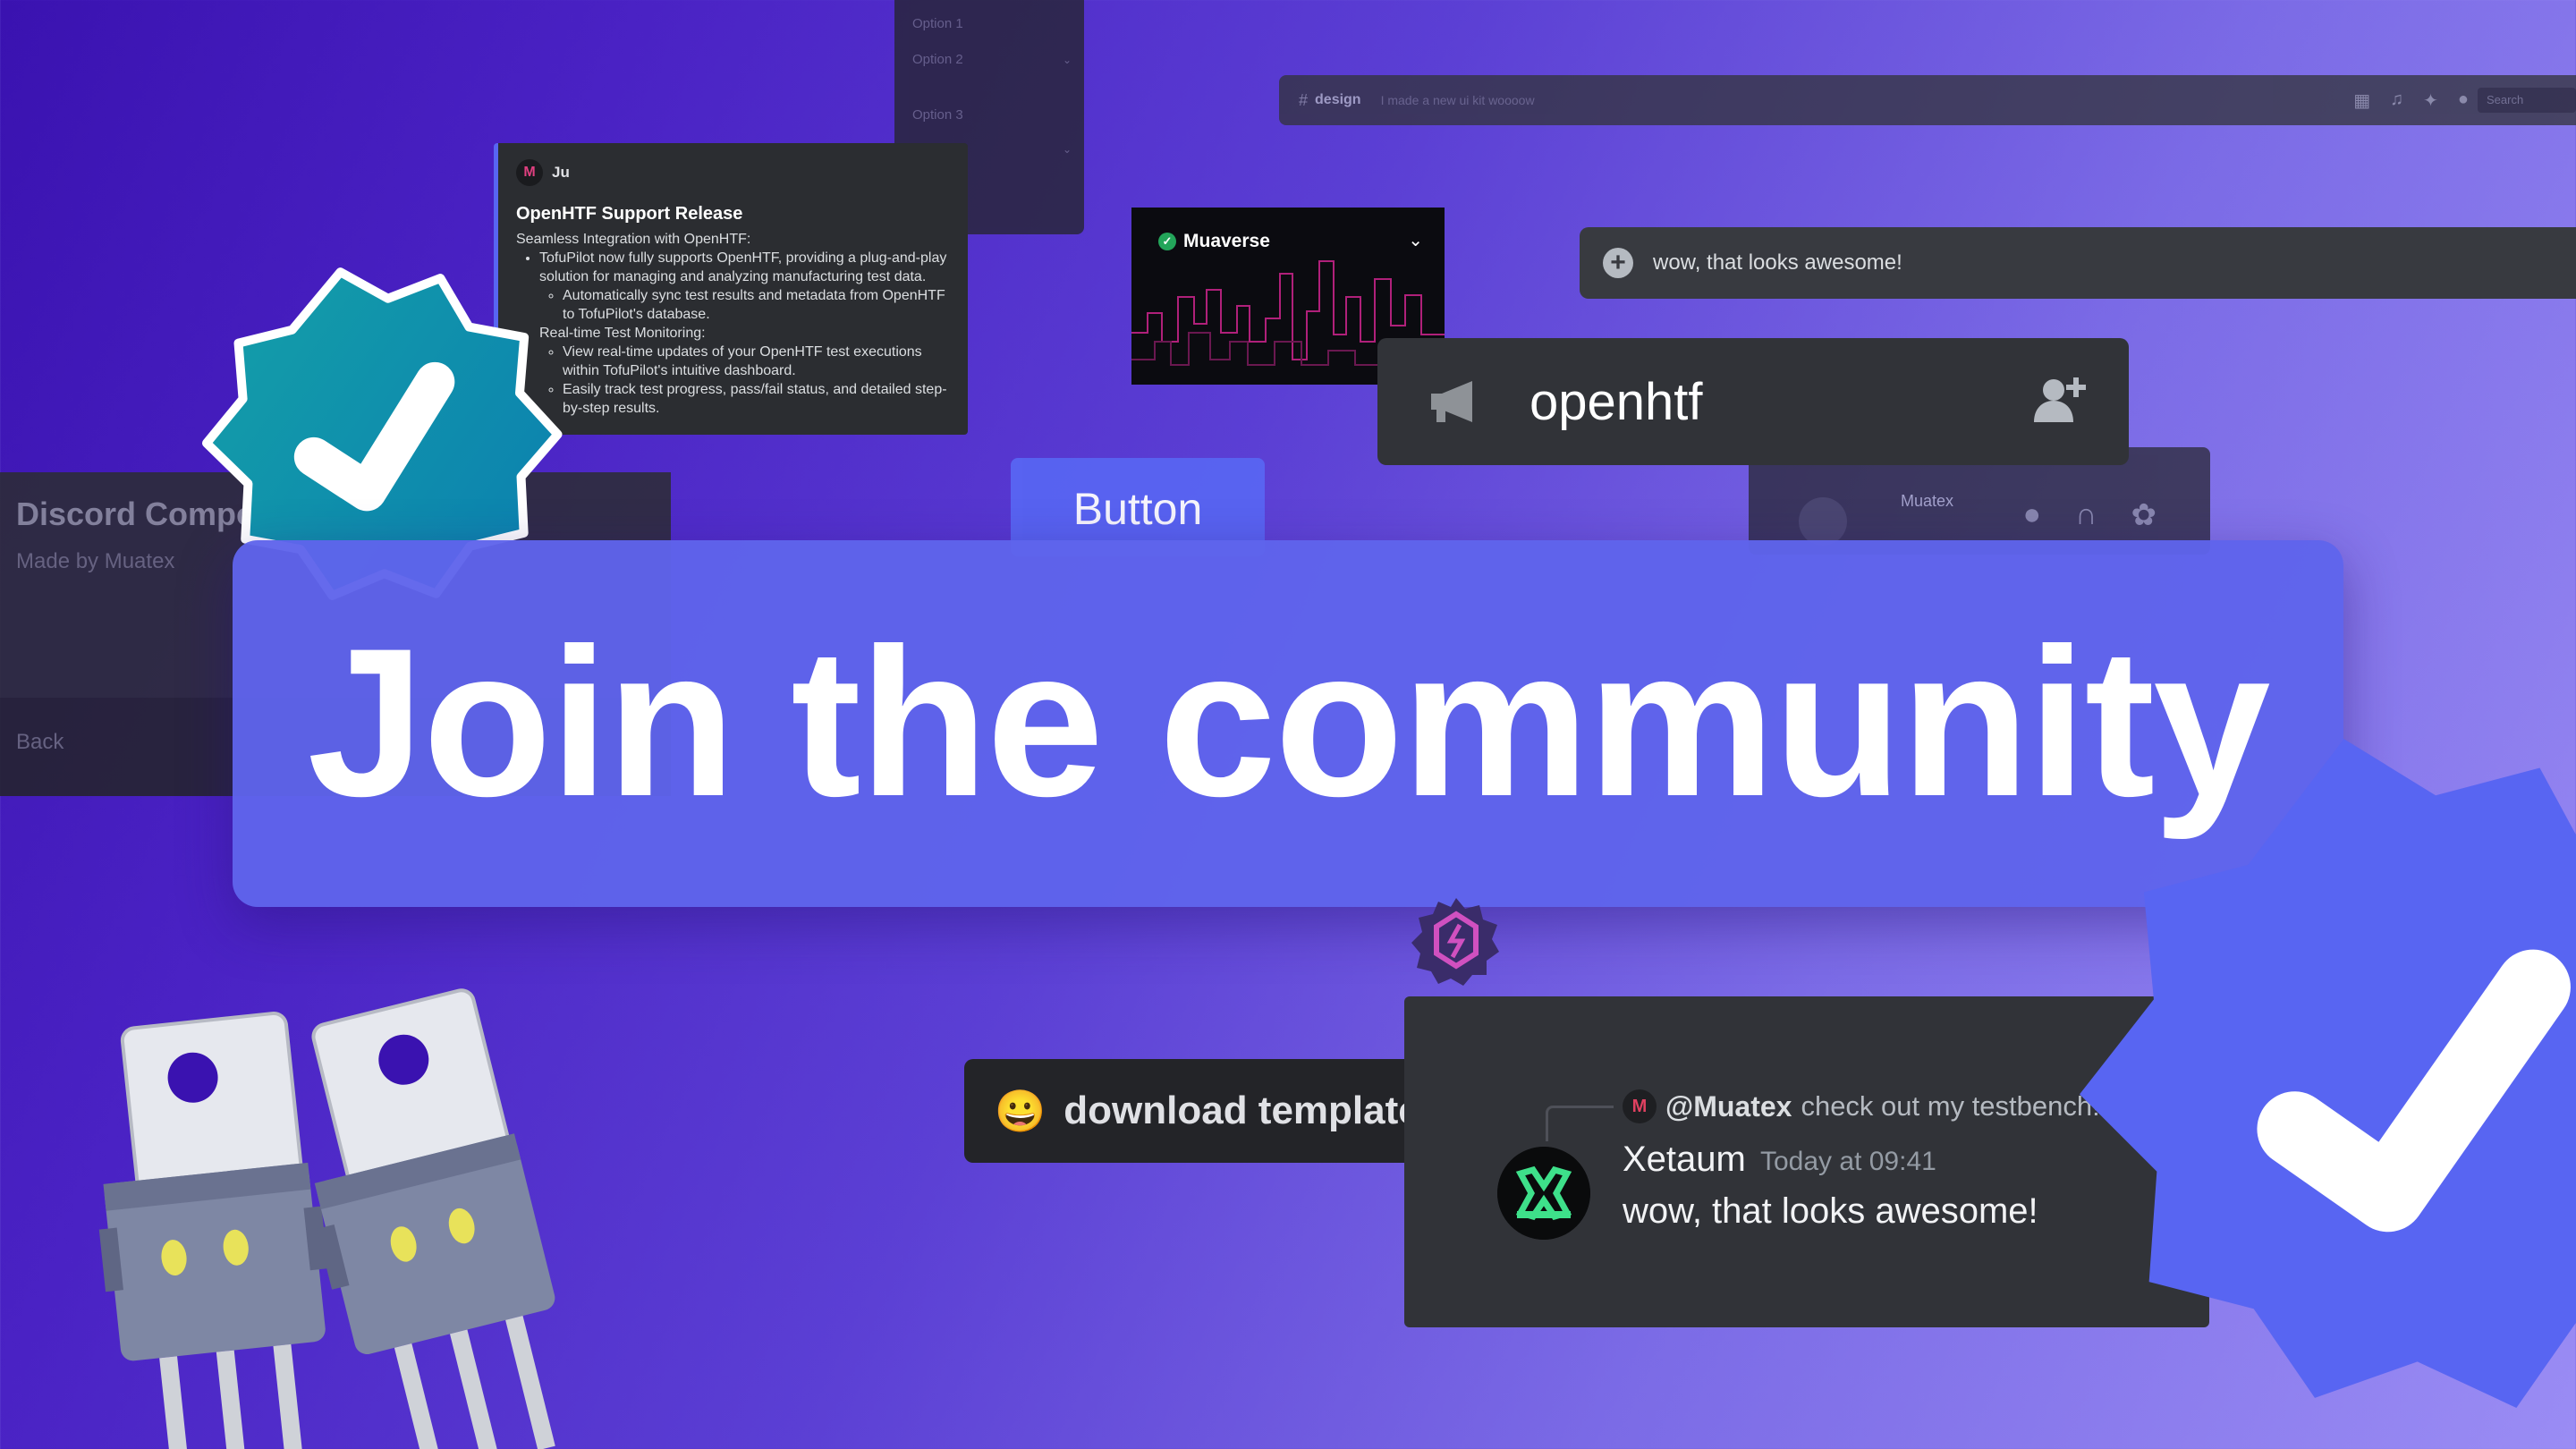  Describe the element at coordinates (40, 742) in the screenshot. I see `back-button: Back` at that location.